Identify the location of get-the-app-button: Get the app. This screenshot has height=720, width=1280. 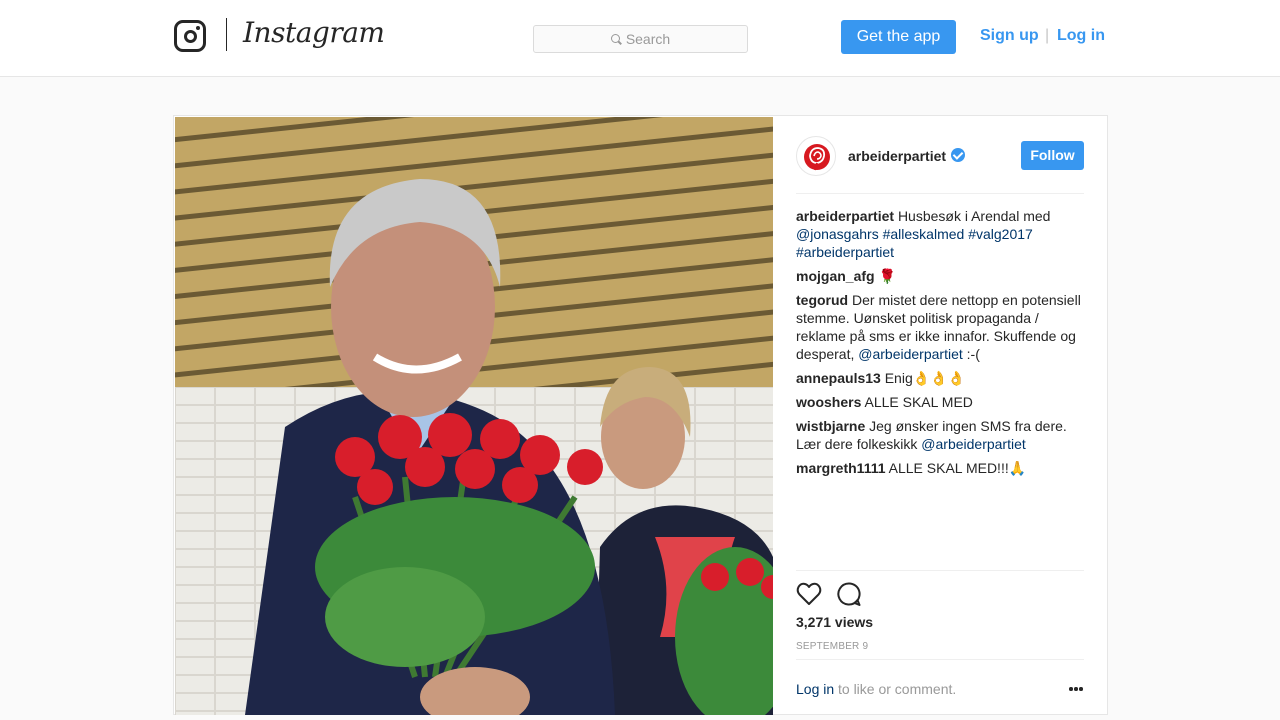
(898, 37).